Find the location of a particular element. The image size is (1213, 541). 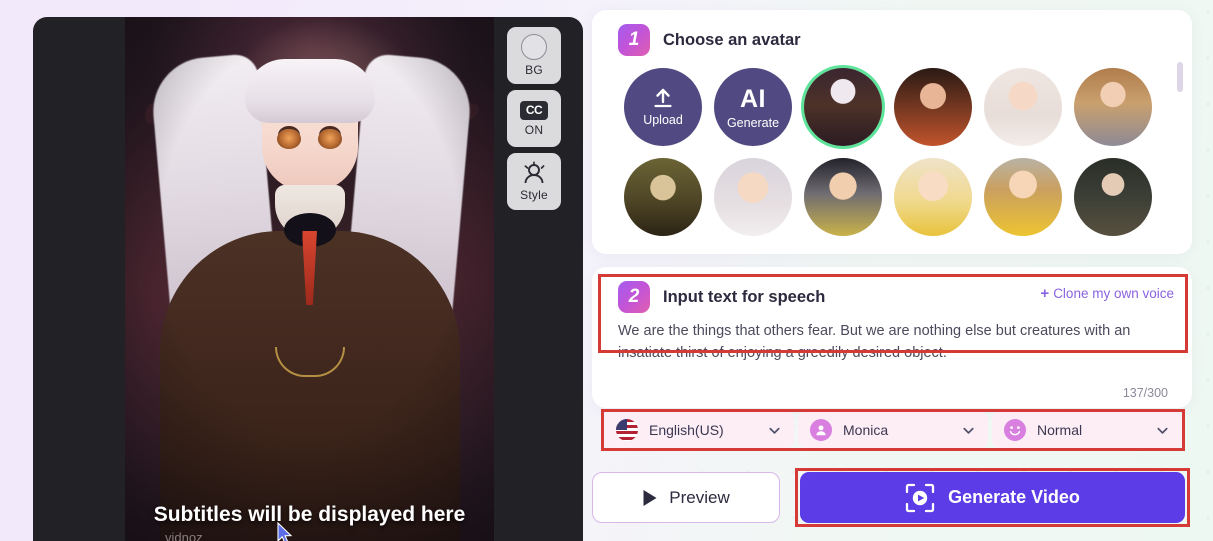

avatar-option-anime-girl is located at coordinates (843, 107).